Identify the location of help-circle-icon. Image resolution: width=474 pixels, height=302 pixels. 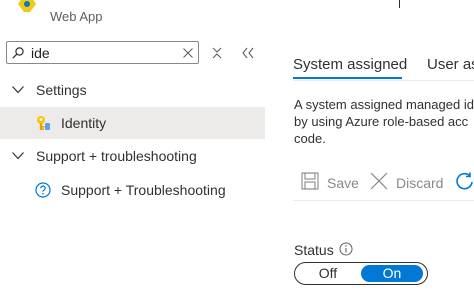
(43, 190).